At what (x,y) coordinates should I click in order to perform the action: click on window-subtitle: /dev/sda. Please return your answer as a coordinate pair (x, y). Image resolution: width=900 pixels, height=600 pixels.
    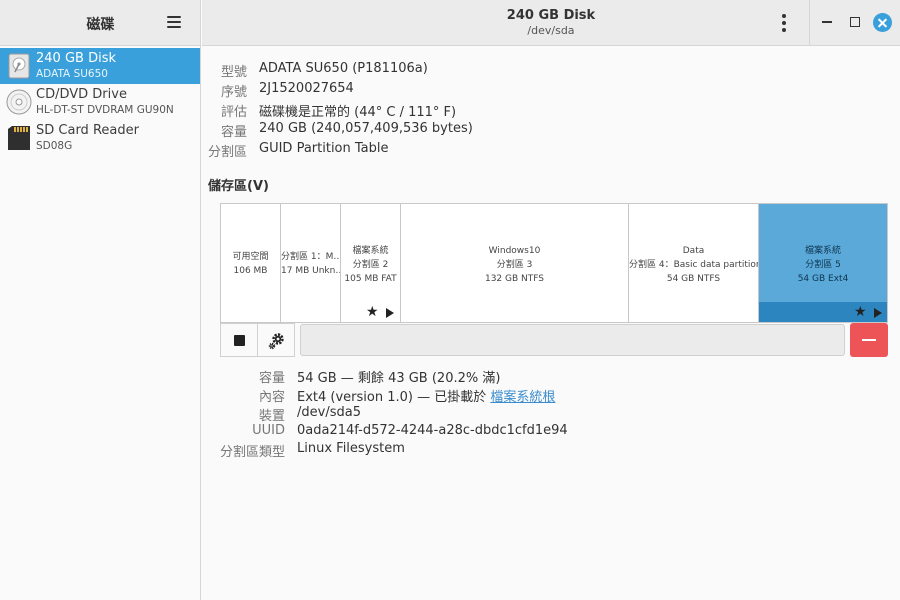
    Looking at the image, I should click on (551, 30).